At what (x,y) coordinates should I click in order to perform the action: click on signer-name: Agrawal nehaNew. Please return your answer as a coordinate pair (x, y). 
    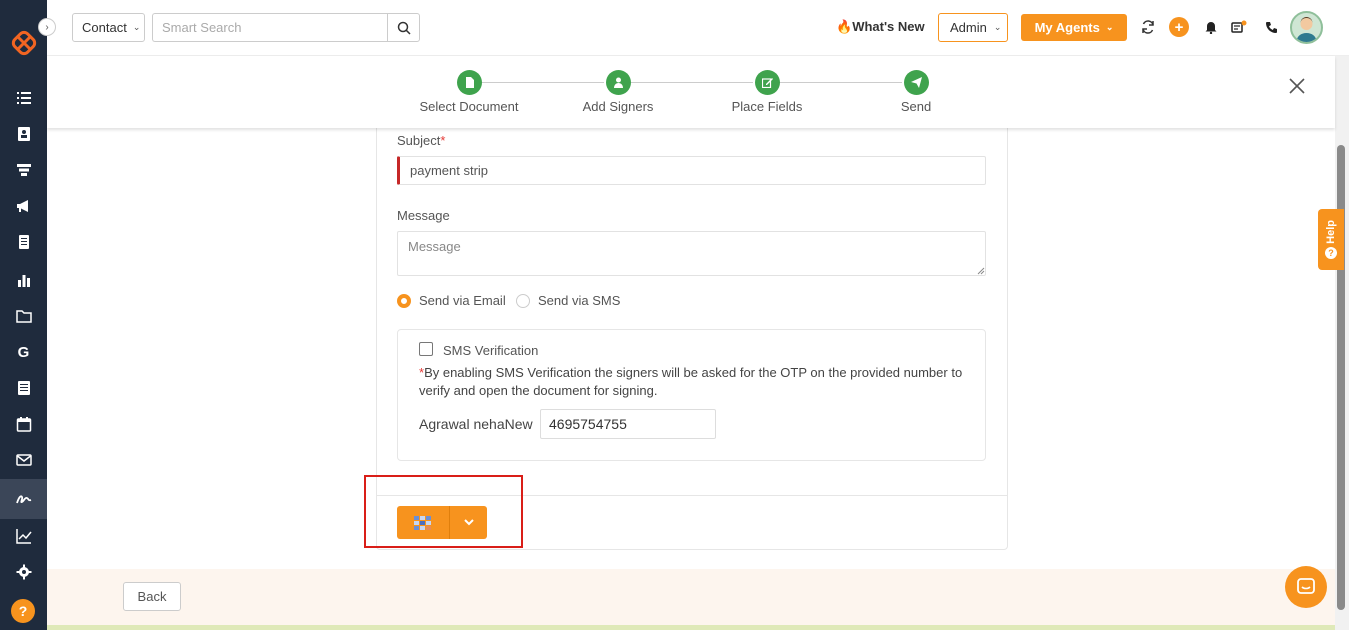
    Looking at the image, I should click on (476, 424).